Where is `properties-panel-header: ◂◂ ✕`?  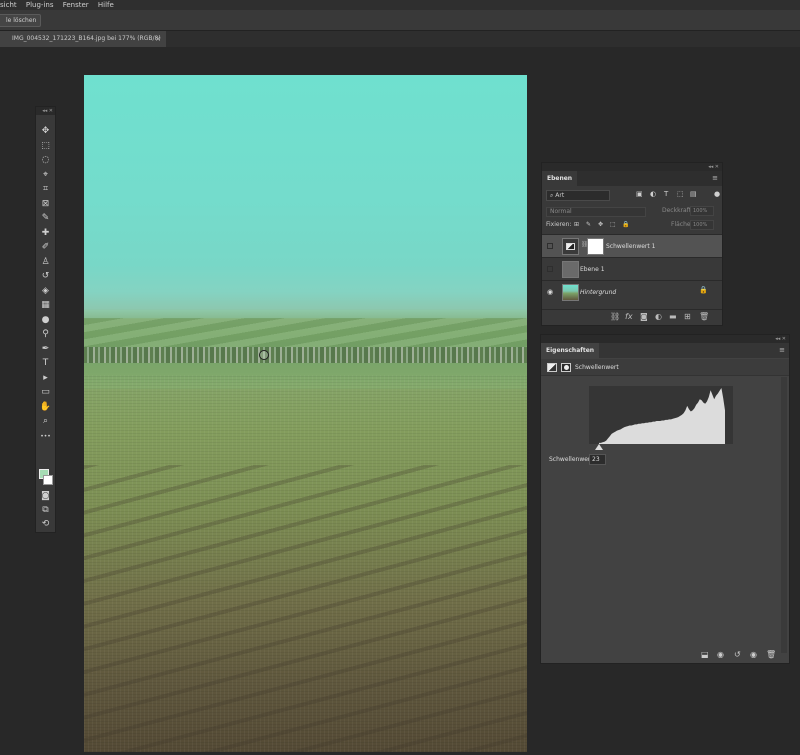
properties-panel-header: ◂◂ ✕ is located at coordinates (665, 339).